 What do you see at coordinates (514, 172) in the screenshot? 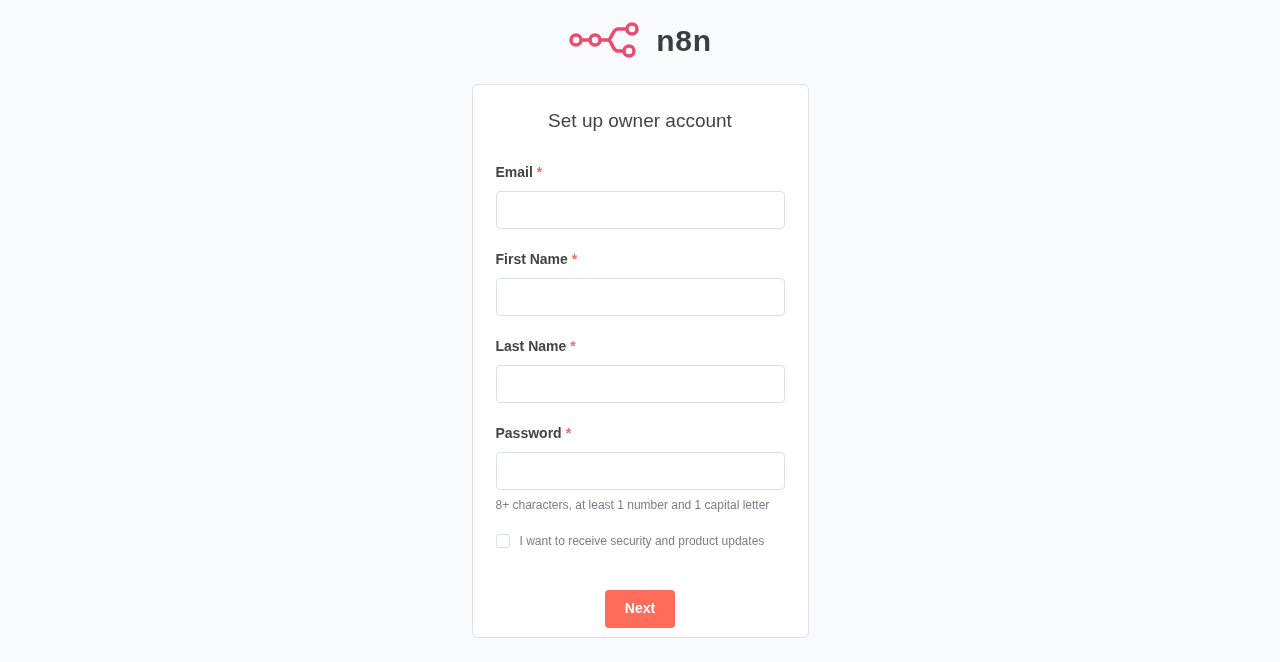
I see `field-label: Email` at bounding box center [514, 172].